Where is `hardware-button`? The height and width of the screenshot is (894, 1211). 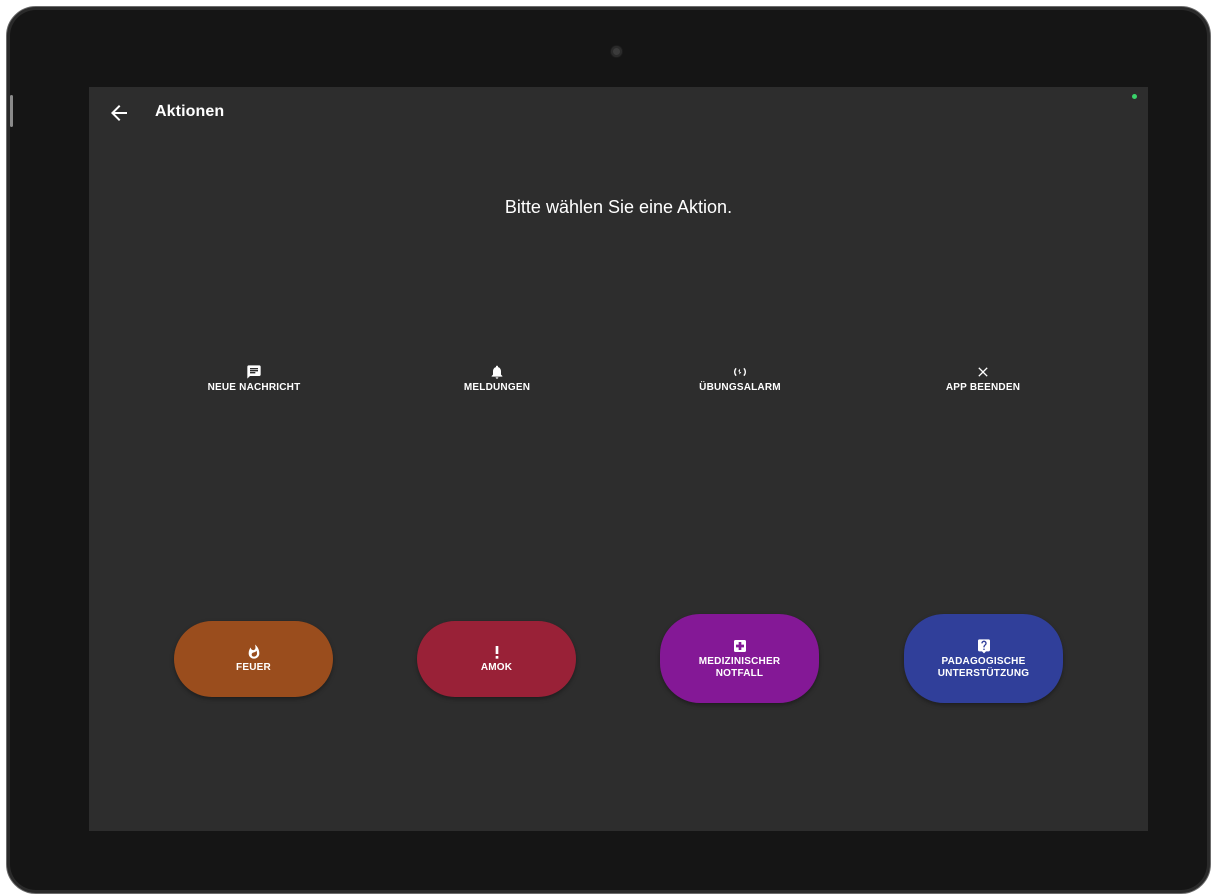 hardware-button is located at coordinates (11, 111).